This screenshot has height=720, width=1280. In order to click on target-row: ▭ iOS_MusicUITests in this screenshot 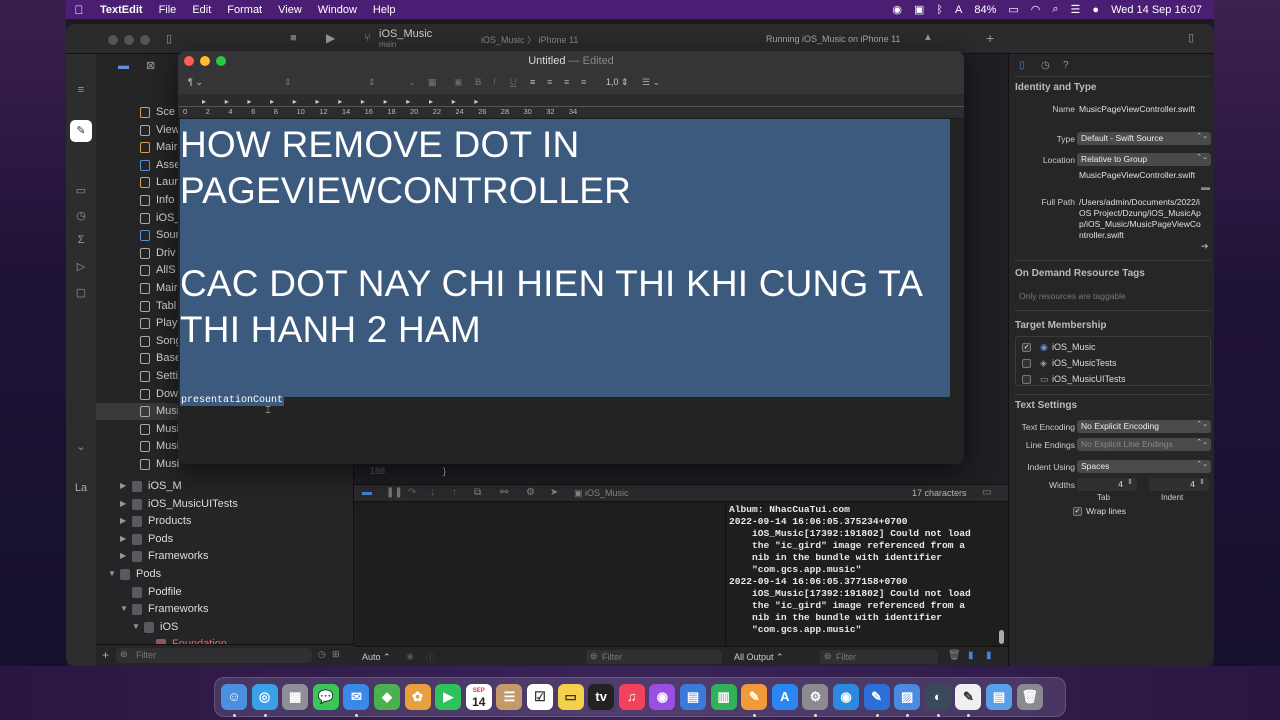, I will do `click(1114, 379)`.